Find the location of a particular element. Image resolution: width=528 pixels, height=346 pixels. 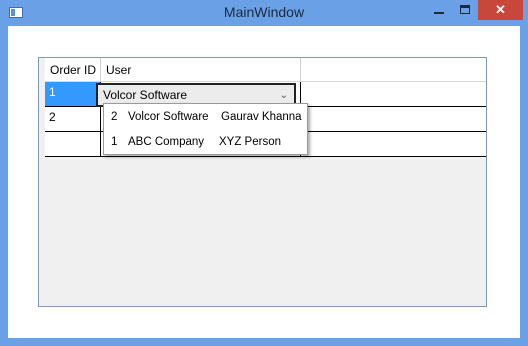

option-company: Volcor Software is located at coordinates (168, 117).